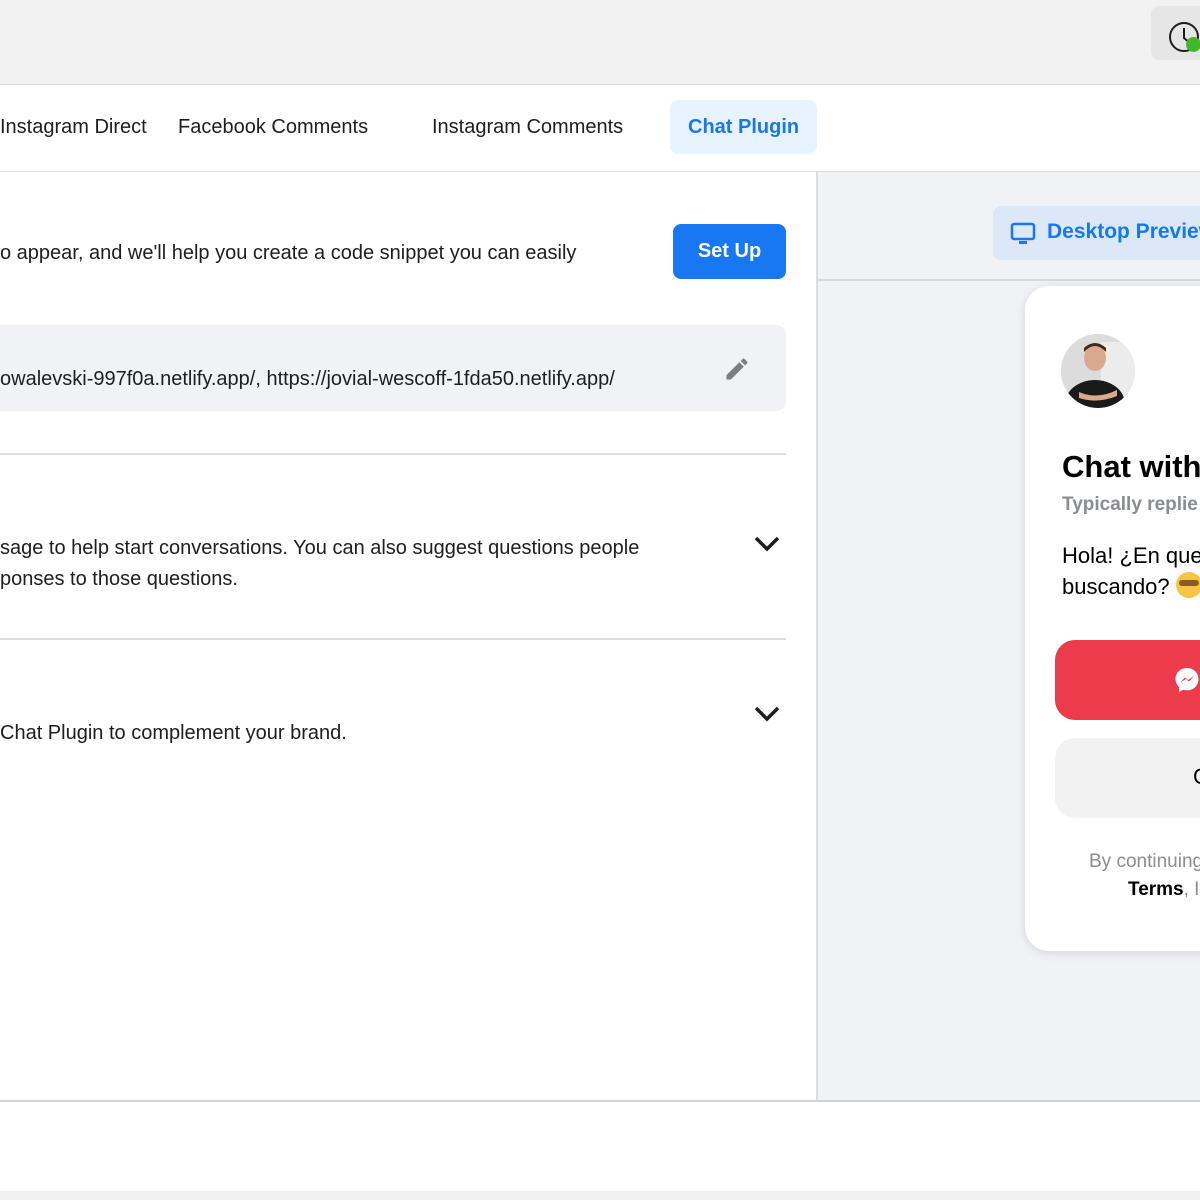  What do you see at coordinates (1127, 680) in the screenshot?
I see `continue-messenger-button` at bounding box center [1127, 680].